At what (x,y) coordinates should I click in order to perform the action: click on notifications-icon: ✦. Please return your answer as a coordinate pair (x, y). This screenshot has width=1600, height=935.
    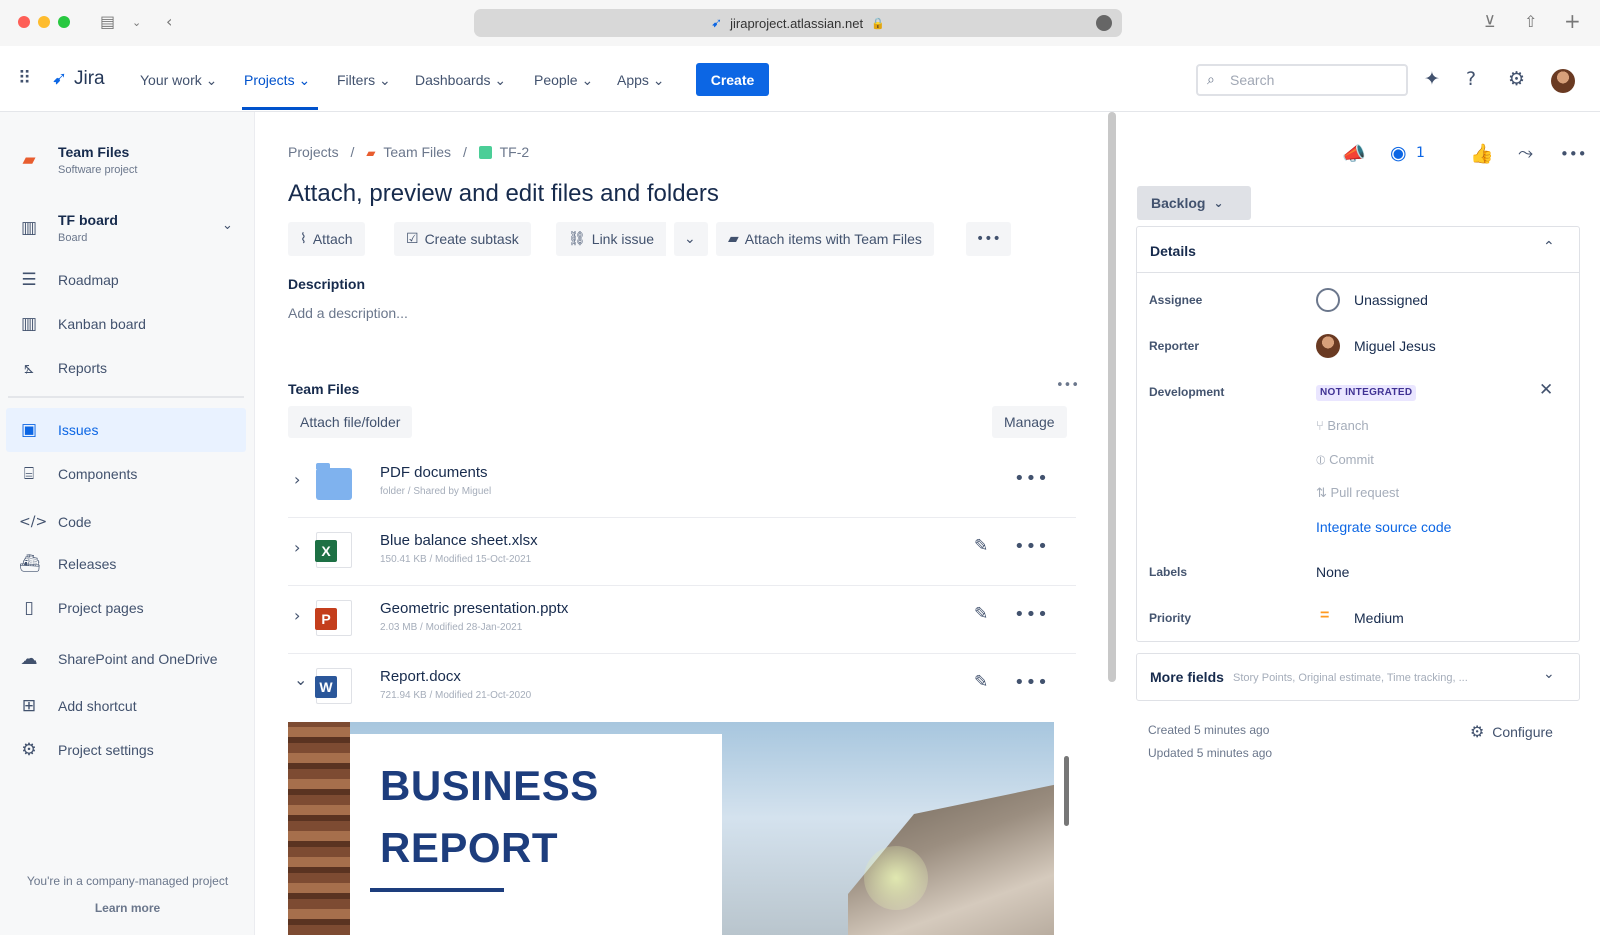
    Looking at the image, I should click on (1432, 79).